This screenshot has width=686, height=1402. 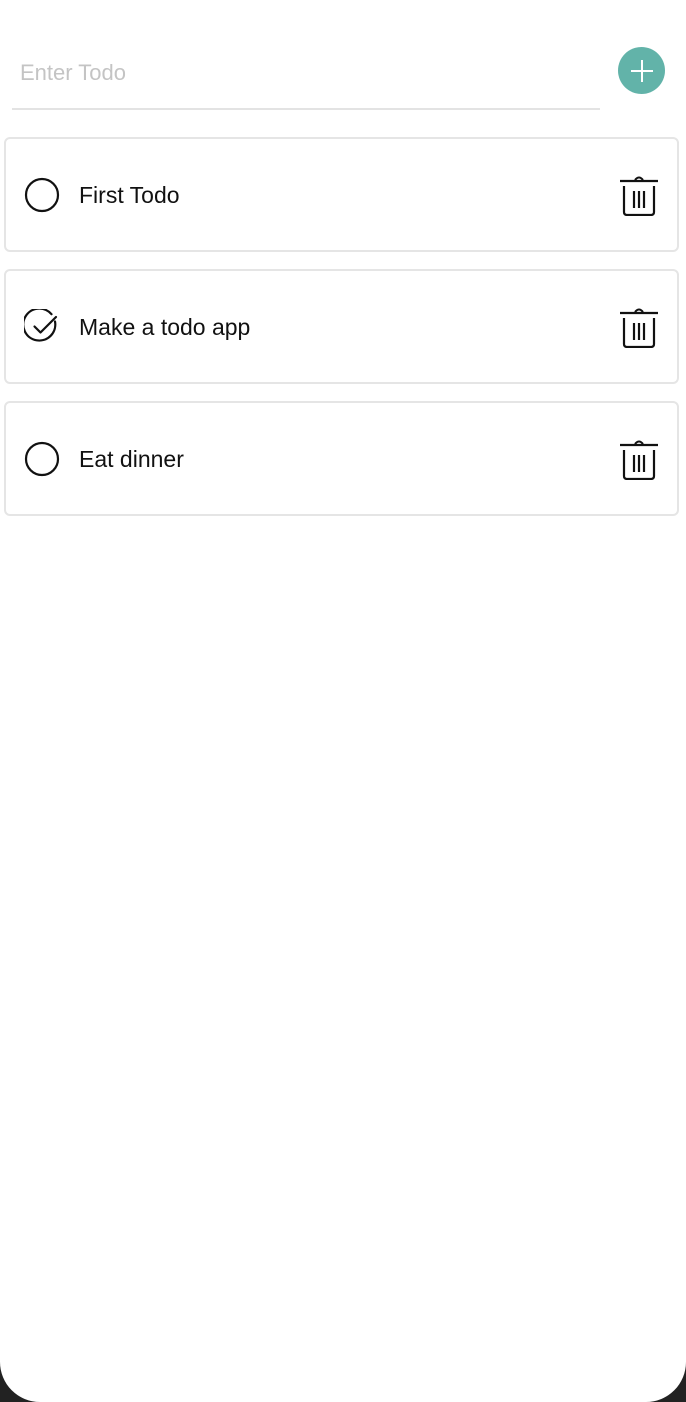 What do you see at coordinates (129, 195) in the screenshot?
I see `todo-label: First Todo` at bounding box center [129, 195].